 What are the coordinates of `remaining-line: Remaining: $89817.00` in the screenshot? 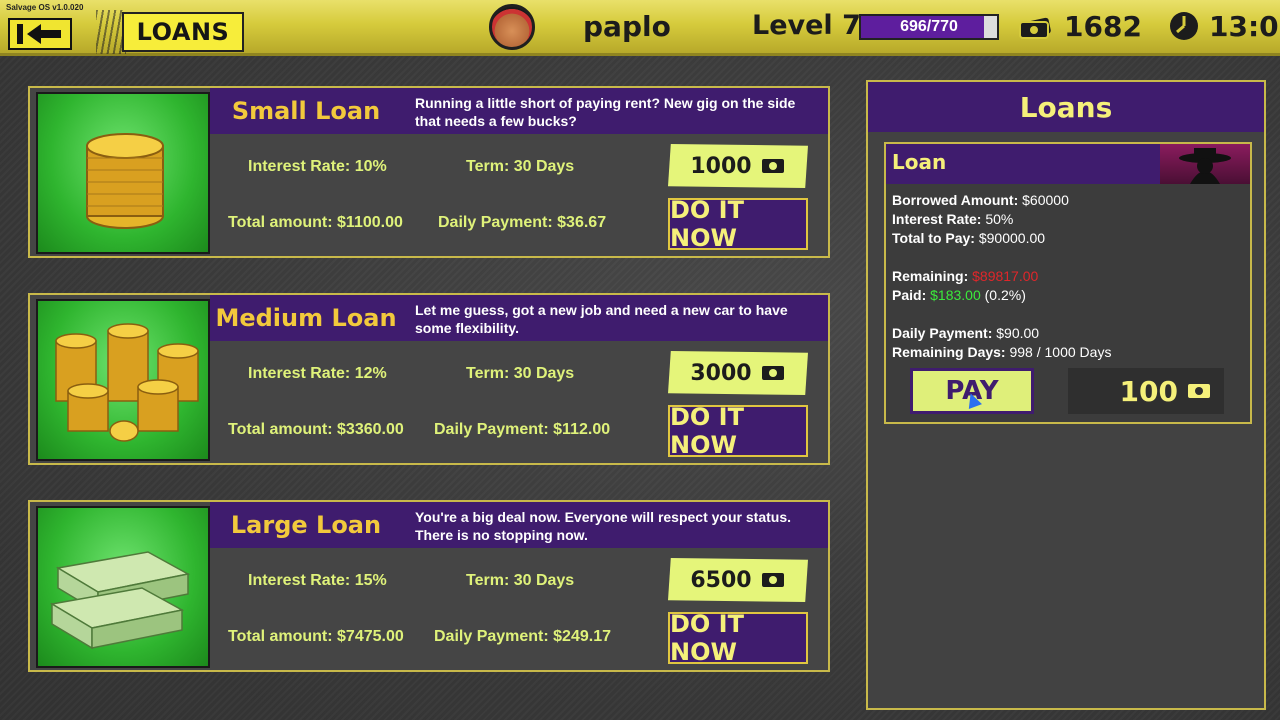 It's located at (965, 276).